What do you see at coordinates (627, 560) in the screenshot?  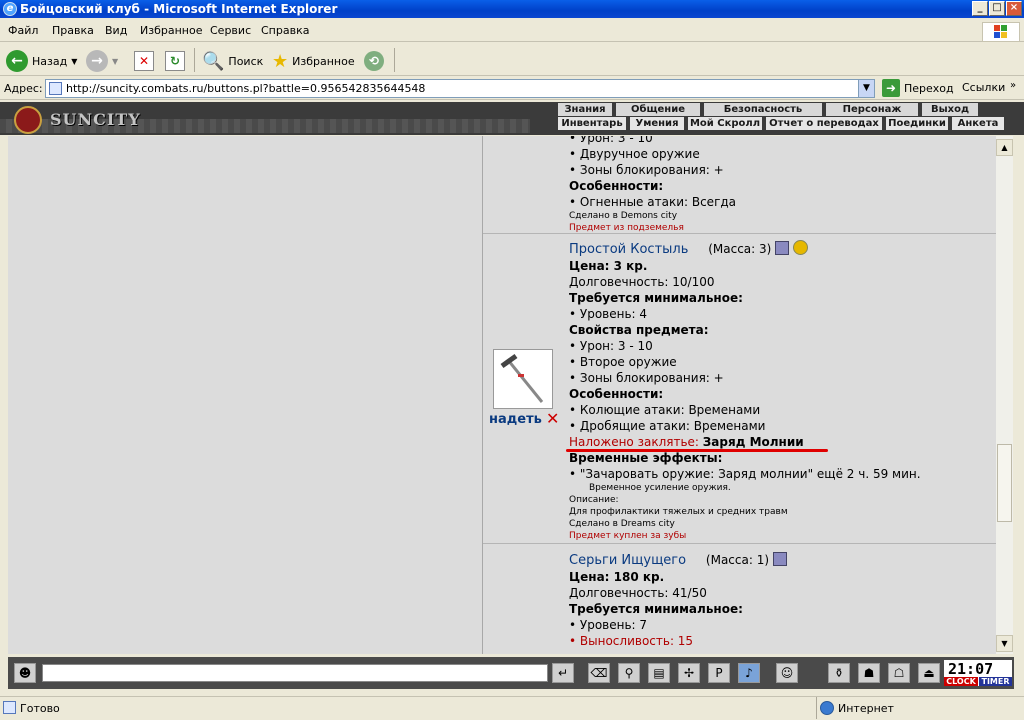 I see `item-name-link: Серьги Ищущего` at bounding box center [627, 560].